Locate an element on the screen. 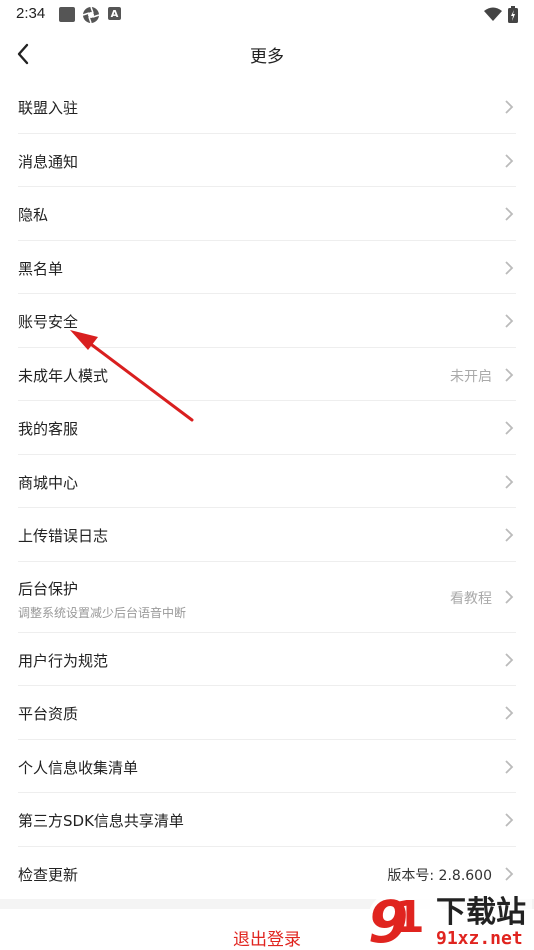 The image size is (534, 950). menu-item-blacklist: 黑名单 is located at coordinates (267, 267).